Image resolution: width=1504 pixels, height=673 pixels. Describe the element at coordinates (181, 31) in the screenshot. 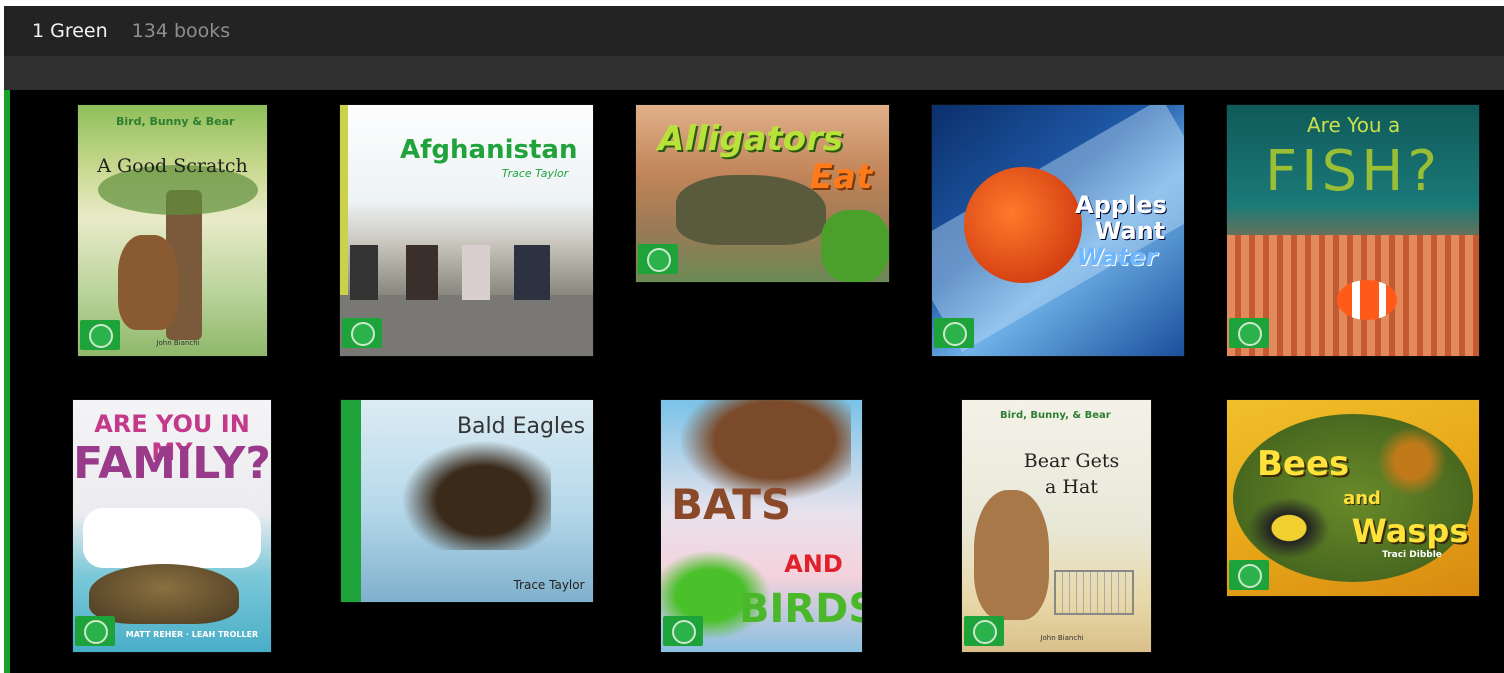

I see `book-count: 134 books` at that location.